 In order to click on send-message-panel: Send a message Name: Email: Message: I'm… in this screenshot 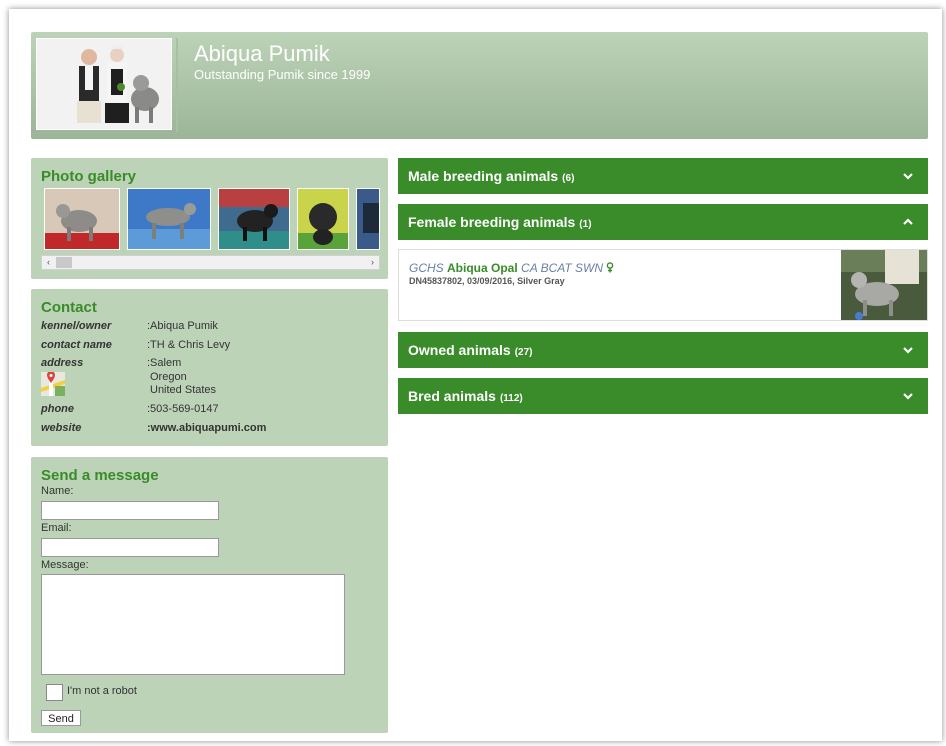, I will do `click(209, 595)`.